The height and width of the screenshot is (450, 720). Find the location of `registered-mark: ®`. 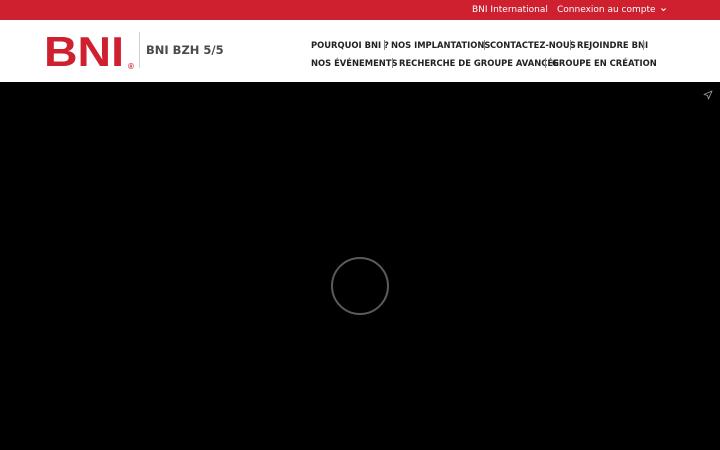

registered-mark: ® is located at coordinates (131, 66).